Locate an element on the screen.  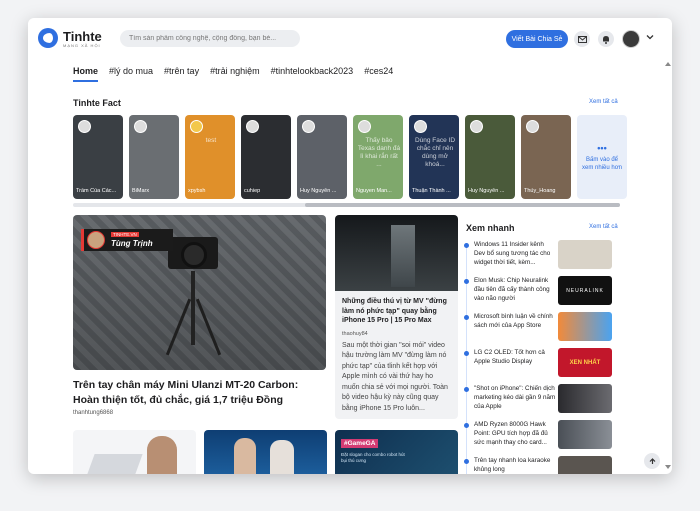
tab-trai-nghiem: #trải nghiệm is located at coordinates (235, 74).